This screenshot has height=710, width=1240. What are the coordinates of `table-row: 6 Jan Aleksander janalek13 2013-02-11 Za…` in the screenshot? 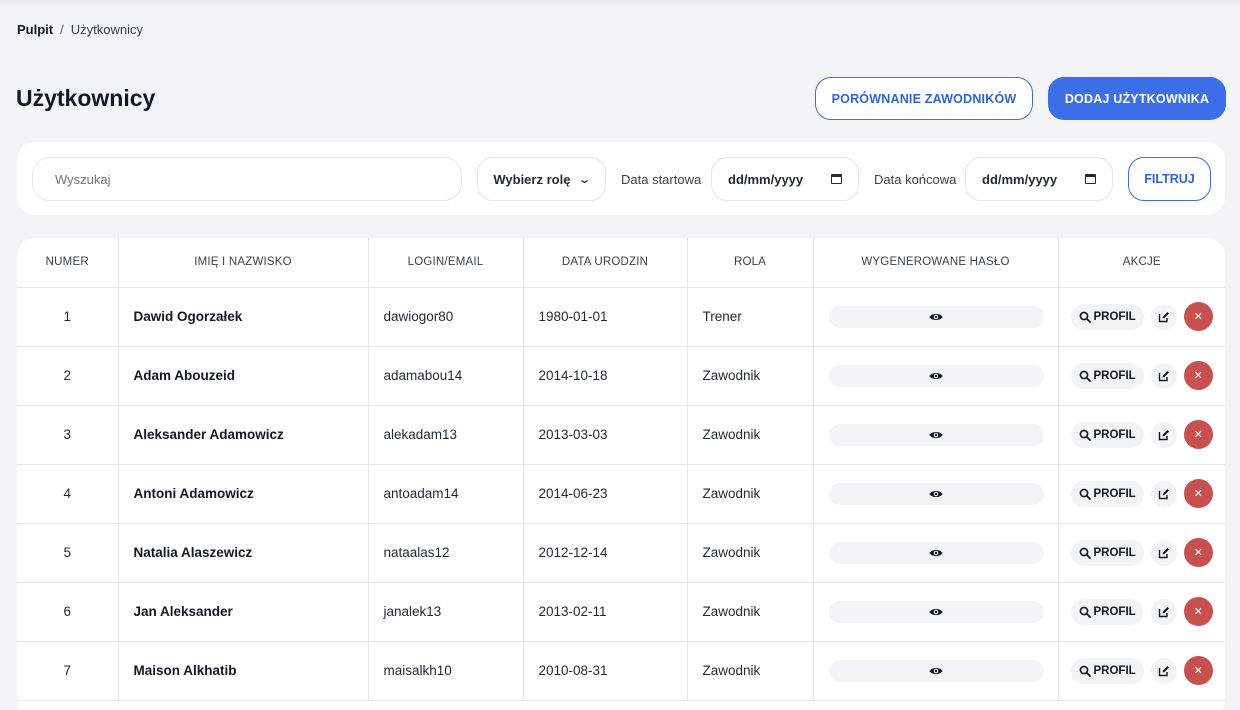 It's located at (621, 612).